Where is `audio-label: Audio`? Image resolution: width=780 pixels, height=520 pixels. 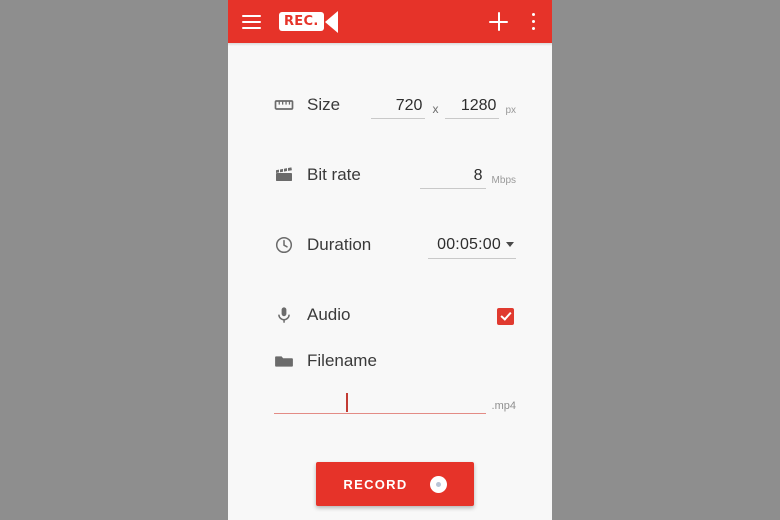
audio-label: Audio is located at coordinates (329, 314).